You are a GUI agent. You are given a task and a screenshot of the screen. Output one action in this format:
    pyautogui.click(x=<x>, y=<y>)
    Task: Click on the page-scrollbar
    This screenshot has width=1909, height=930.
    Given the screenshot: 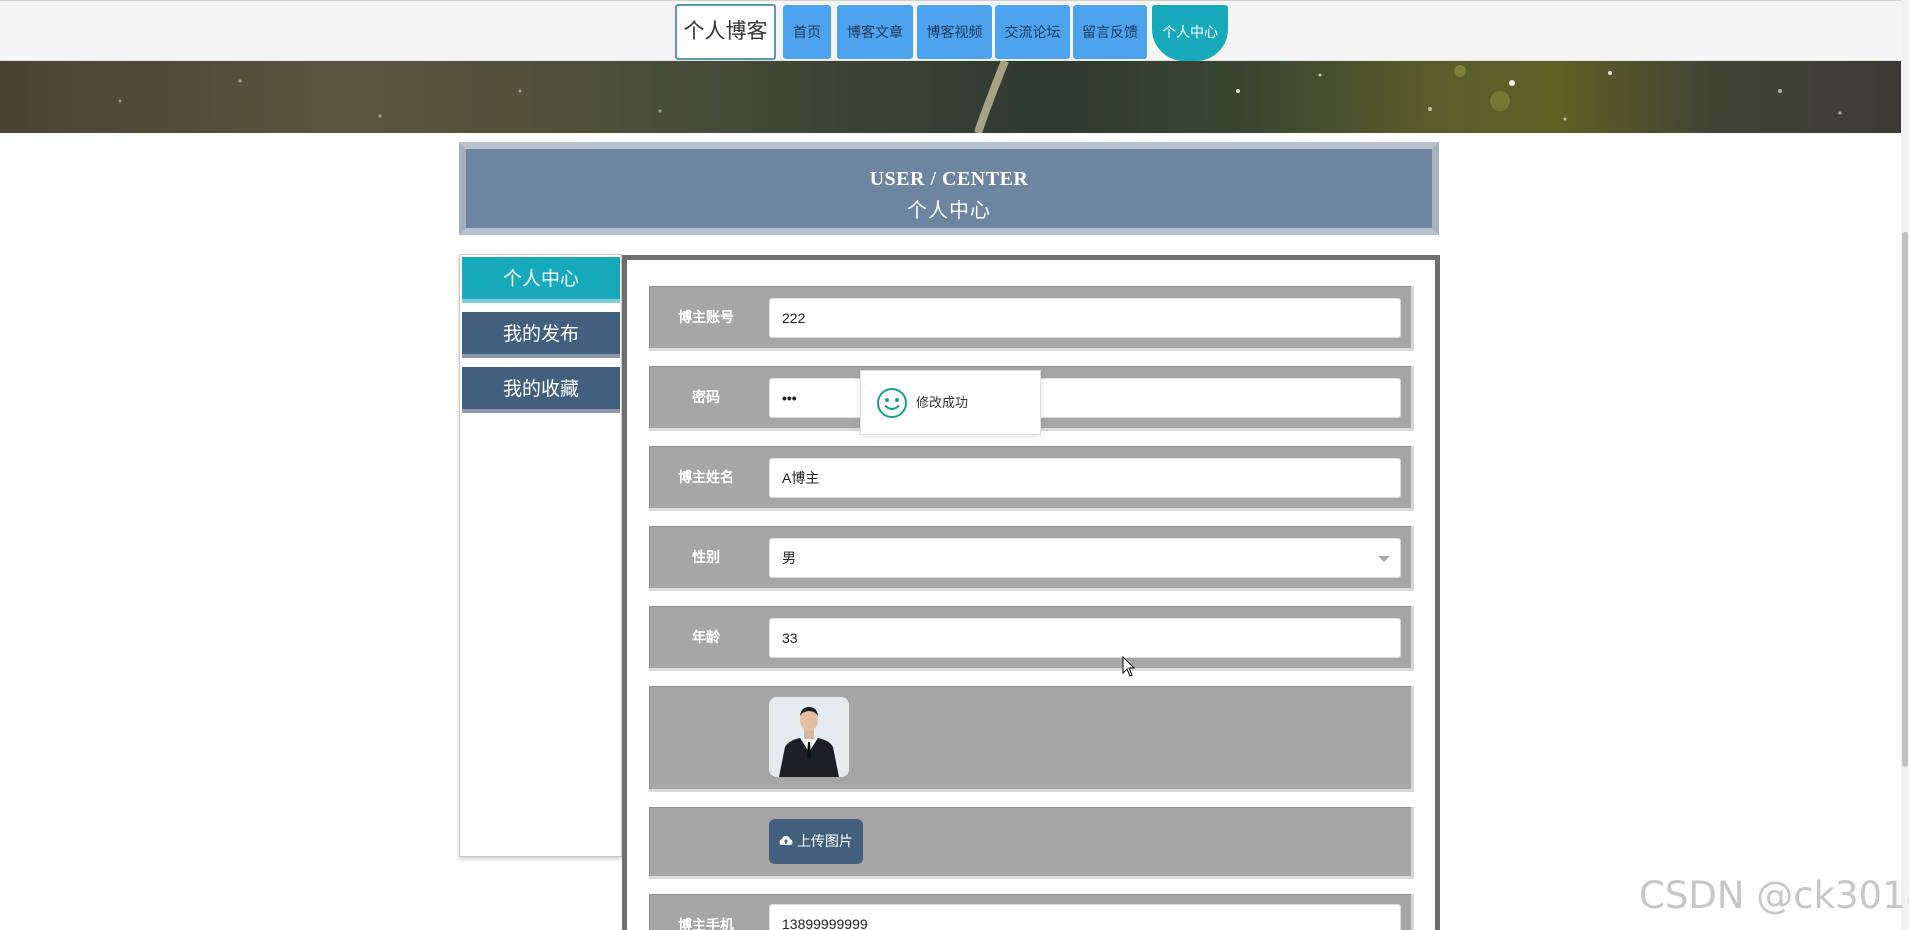 What is the action you would take?
    pyautogui.click(x=1905, y=465)
    